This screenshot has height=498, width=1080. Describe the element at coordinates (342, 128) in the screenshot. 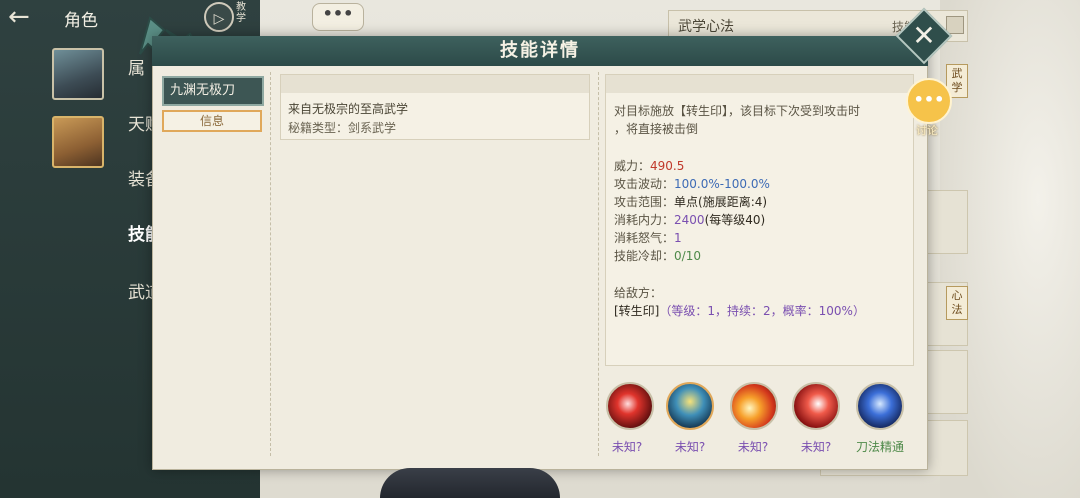

I see `skill-type: 秘籍类型：剑系武学` at that location.